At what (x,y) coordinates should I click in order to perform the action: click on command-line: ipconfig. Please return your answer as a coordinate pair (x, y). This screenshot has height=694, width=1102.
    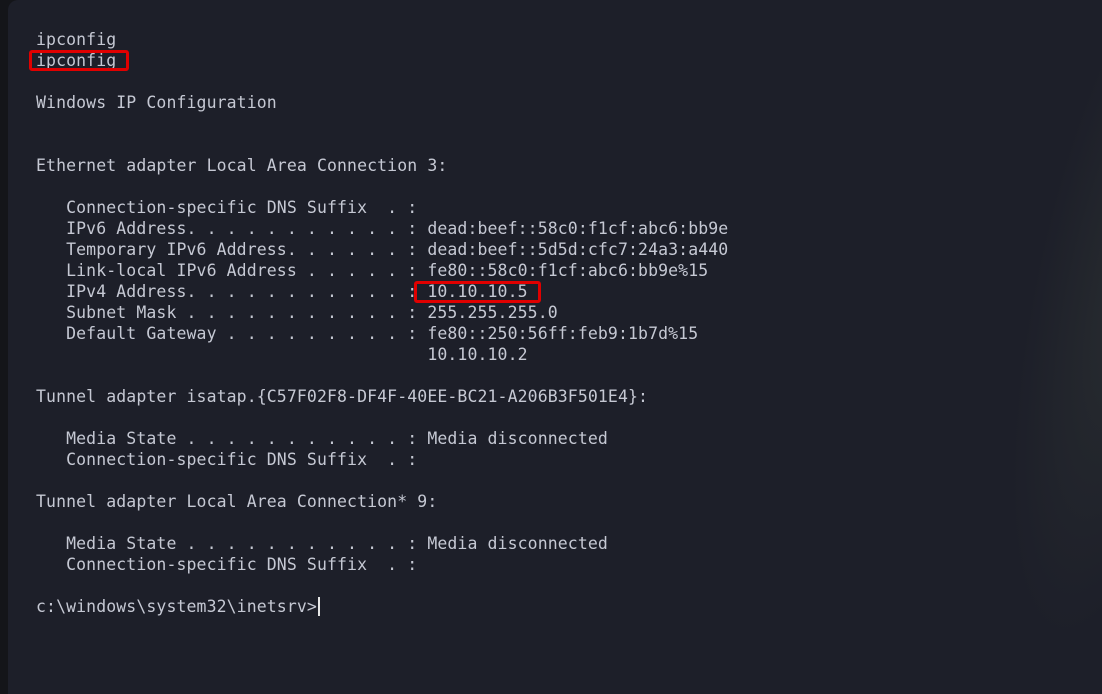
    Looking at the image, I should click on (76, 60).